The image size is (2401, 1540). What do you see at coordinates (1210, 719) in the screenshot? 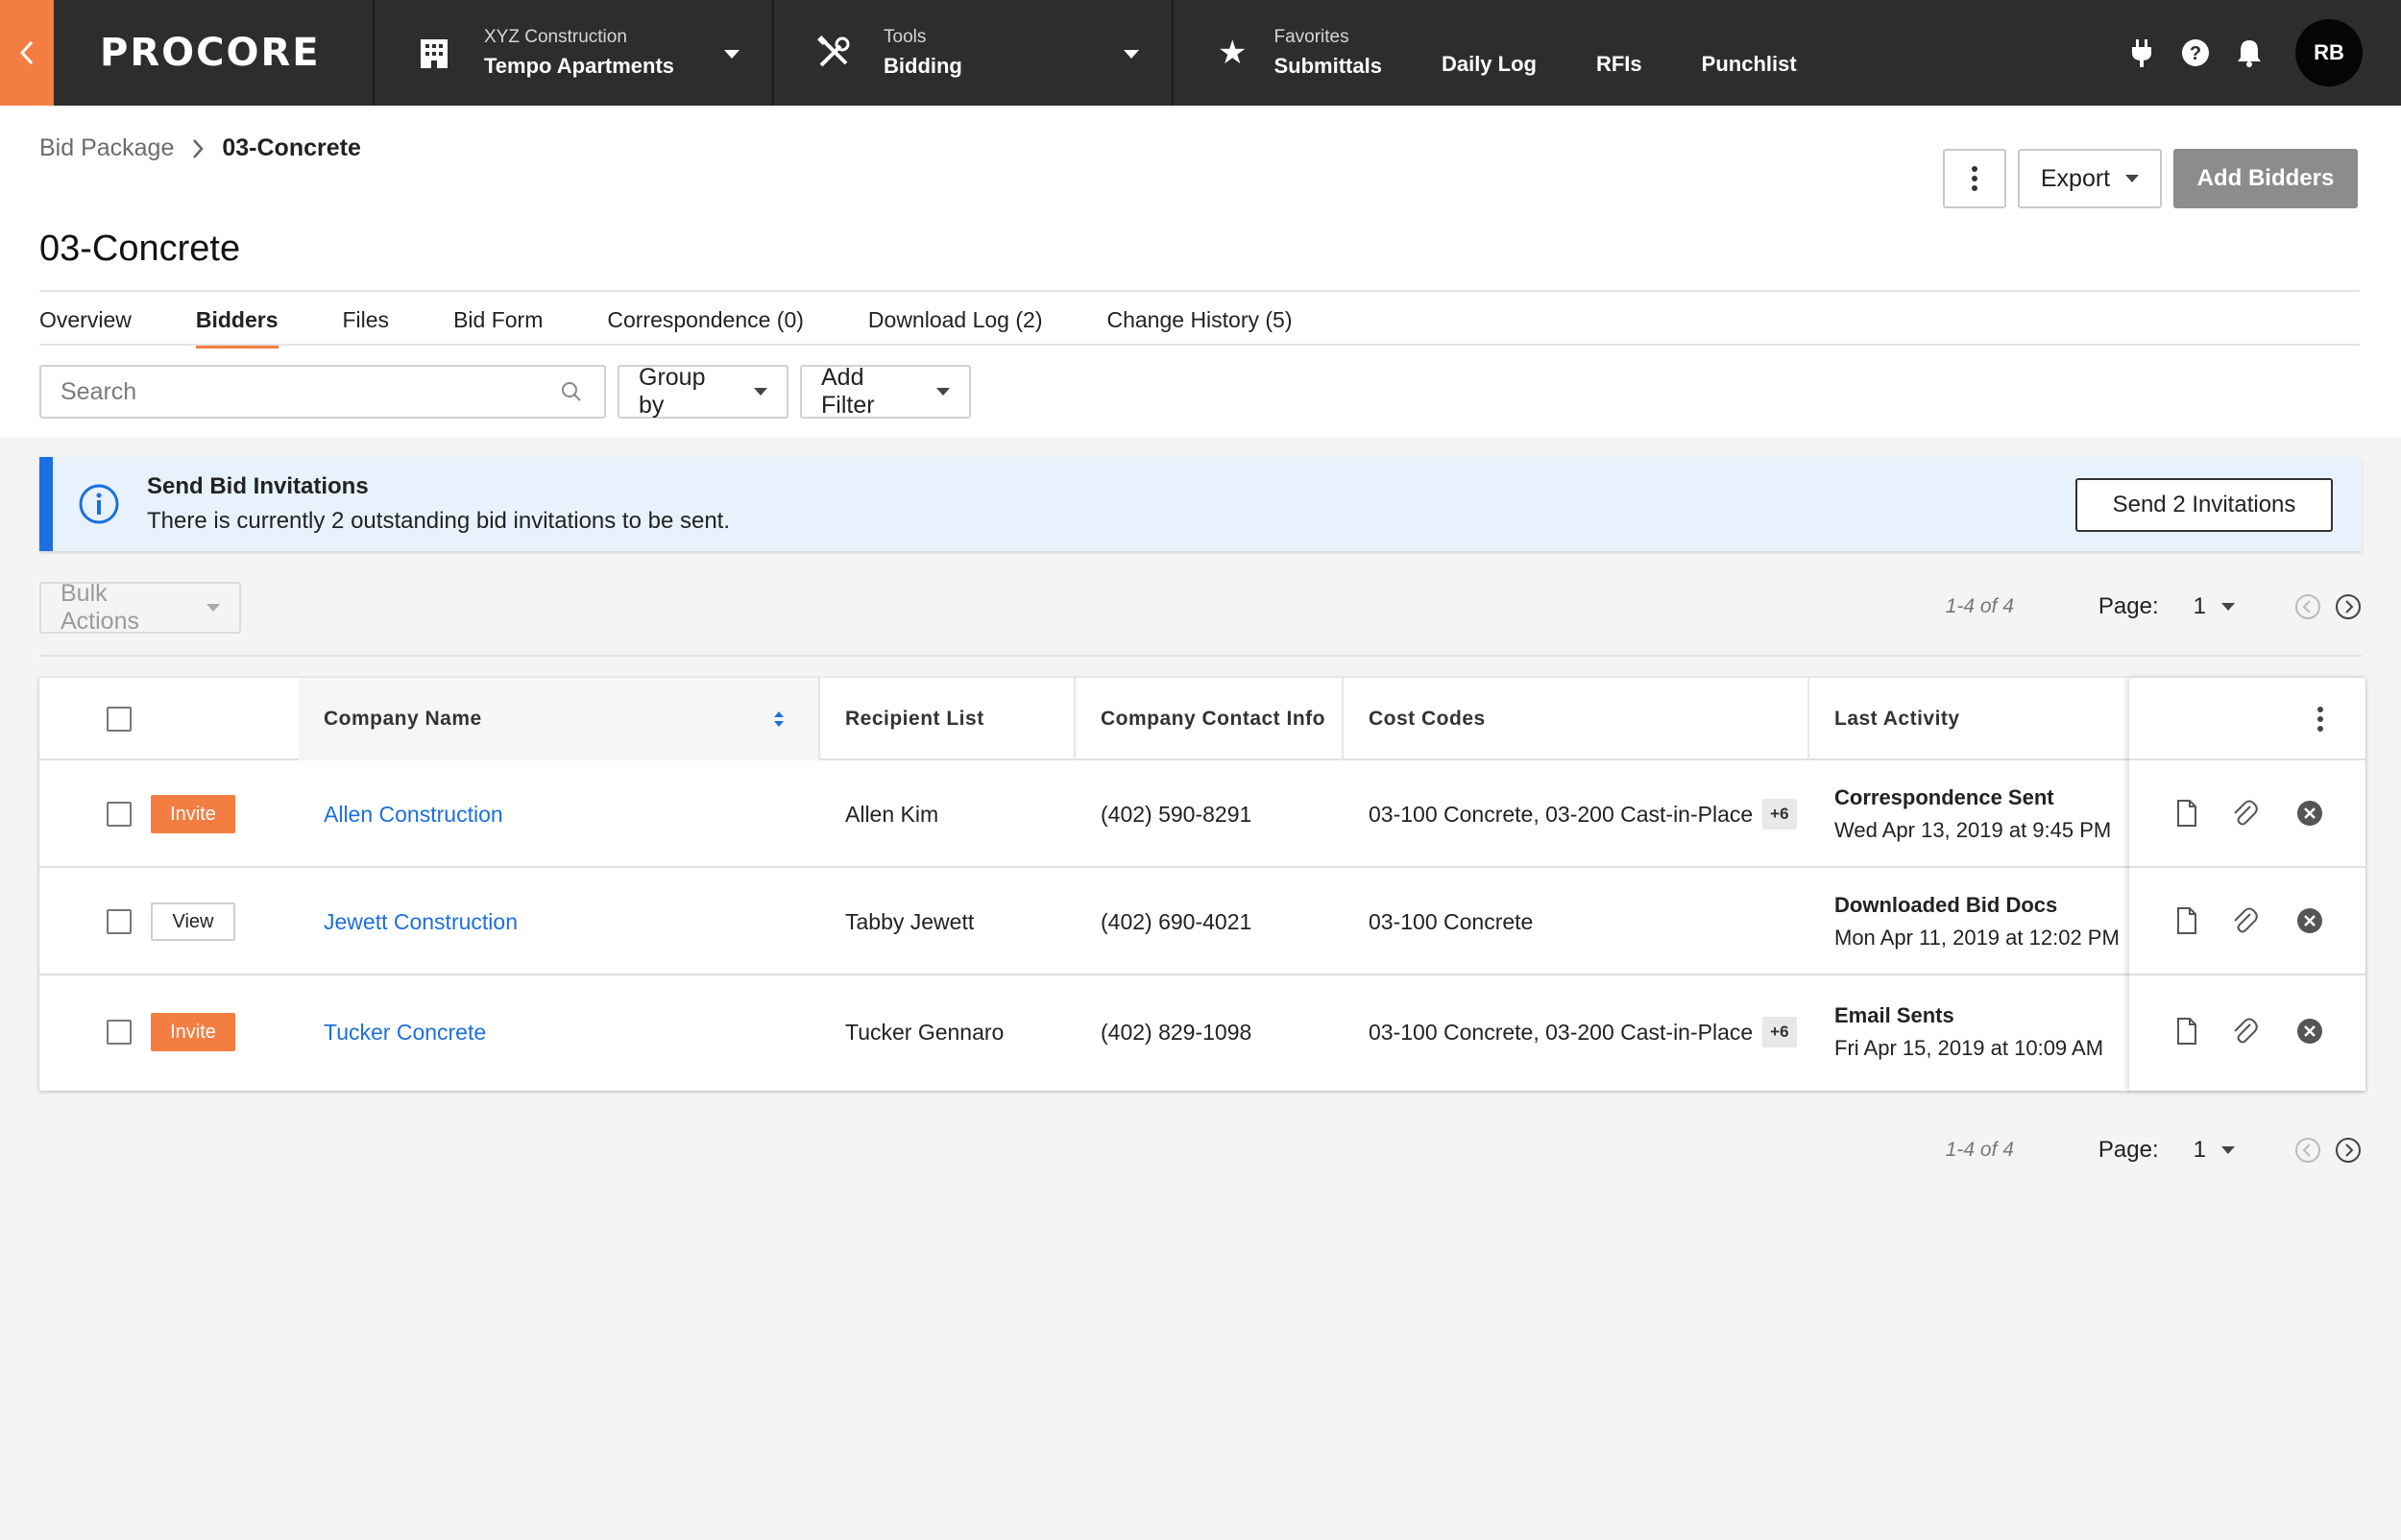
I see `column-contact-info: Company Contact Info` at bounding box center [1210, 719].